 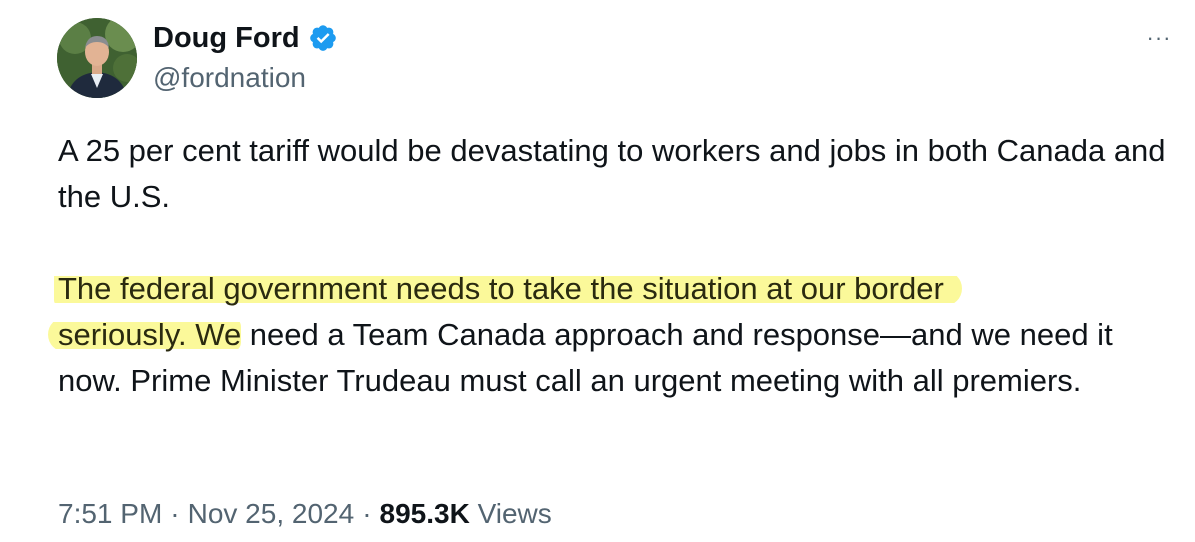 What do you see at coordinates (322, 38) in the screenshot?
I see `verified-badge-icon` at bounding box center [322, 38].